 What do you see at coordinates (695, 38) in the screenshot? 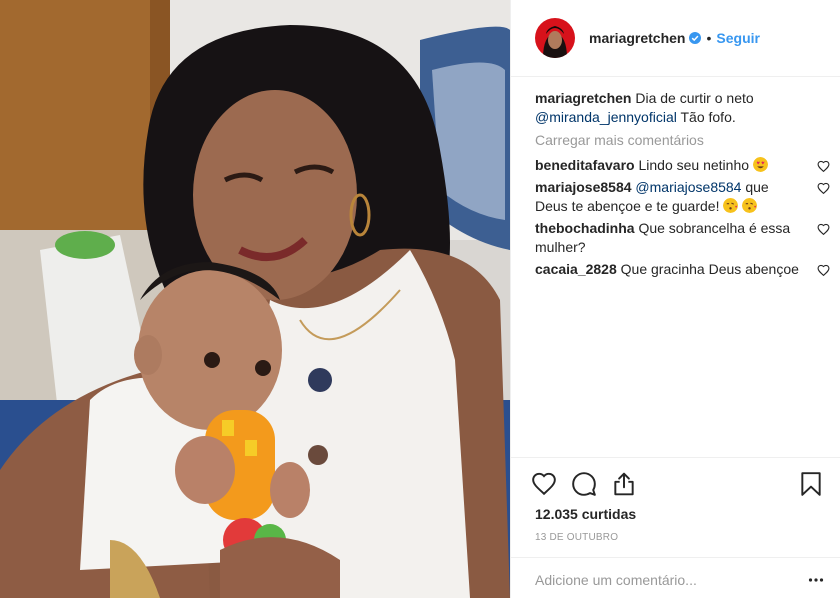
I see `verified-badge-icon` at bounding box center [695, 38].